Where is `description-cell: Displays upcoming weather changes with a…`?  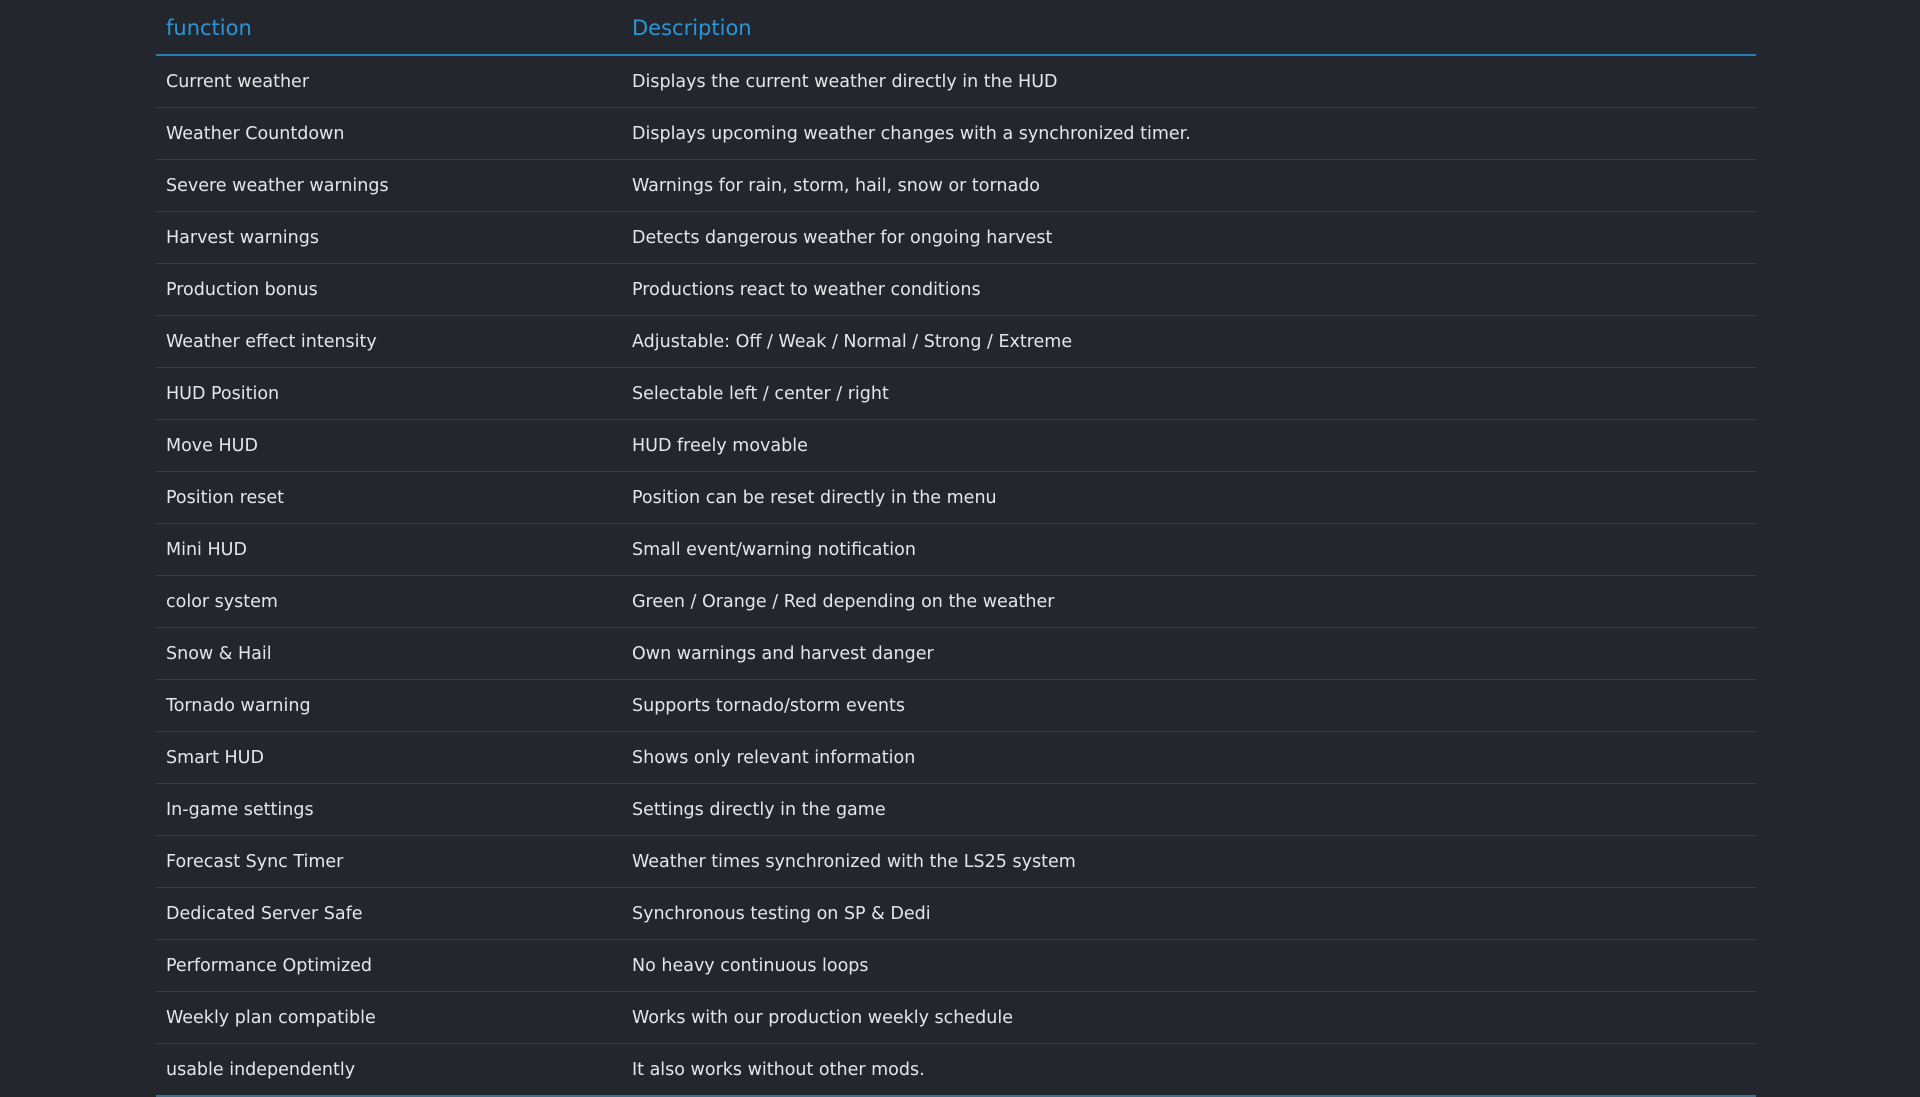 description-cell: Displays upcoming weather changes with a… is located at coordinates (911, 133).